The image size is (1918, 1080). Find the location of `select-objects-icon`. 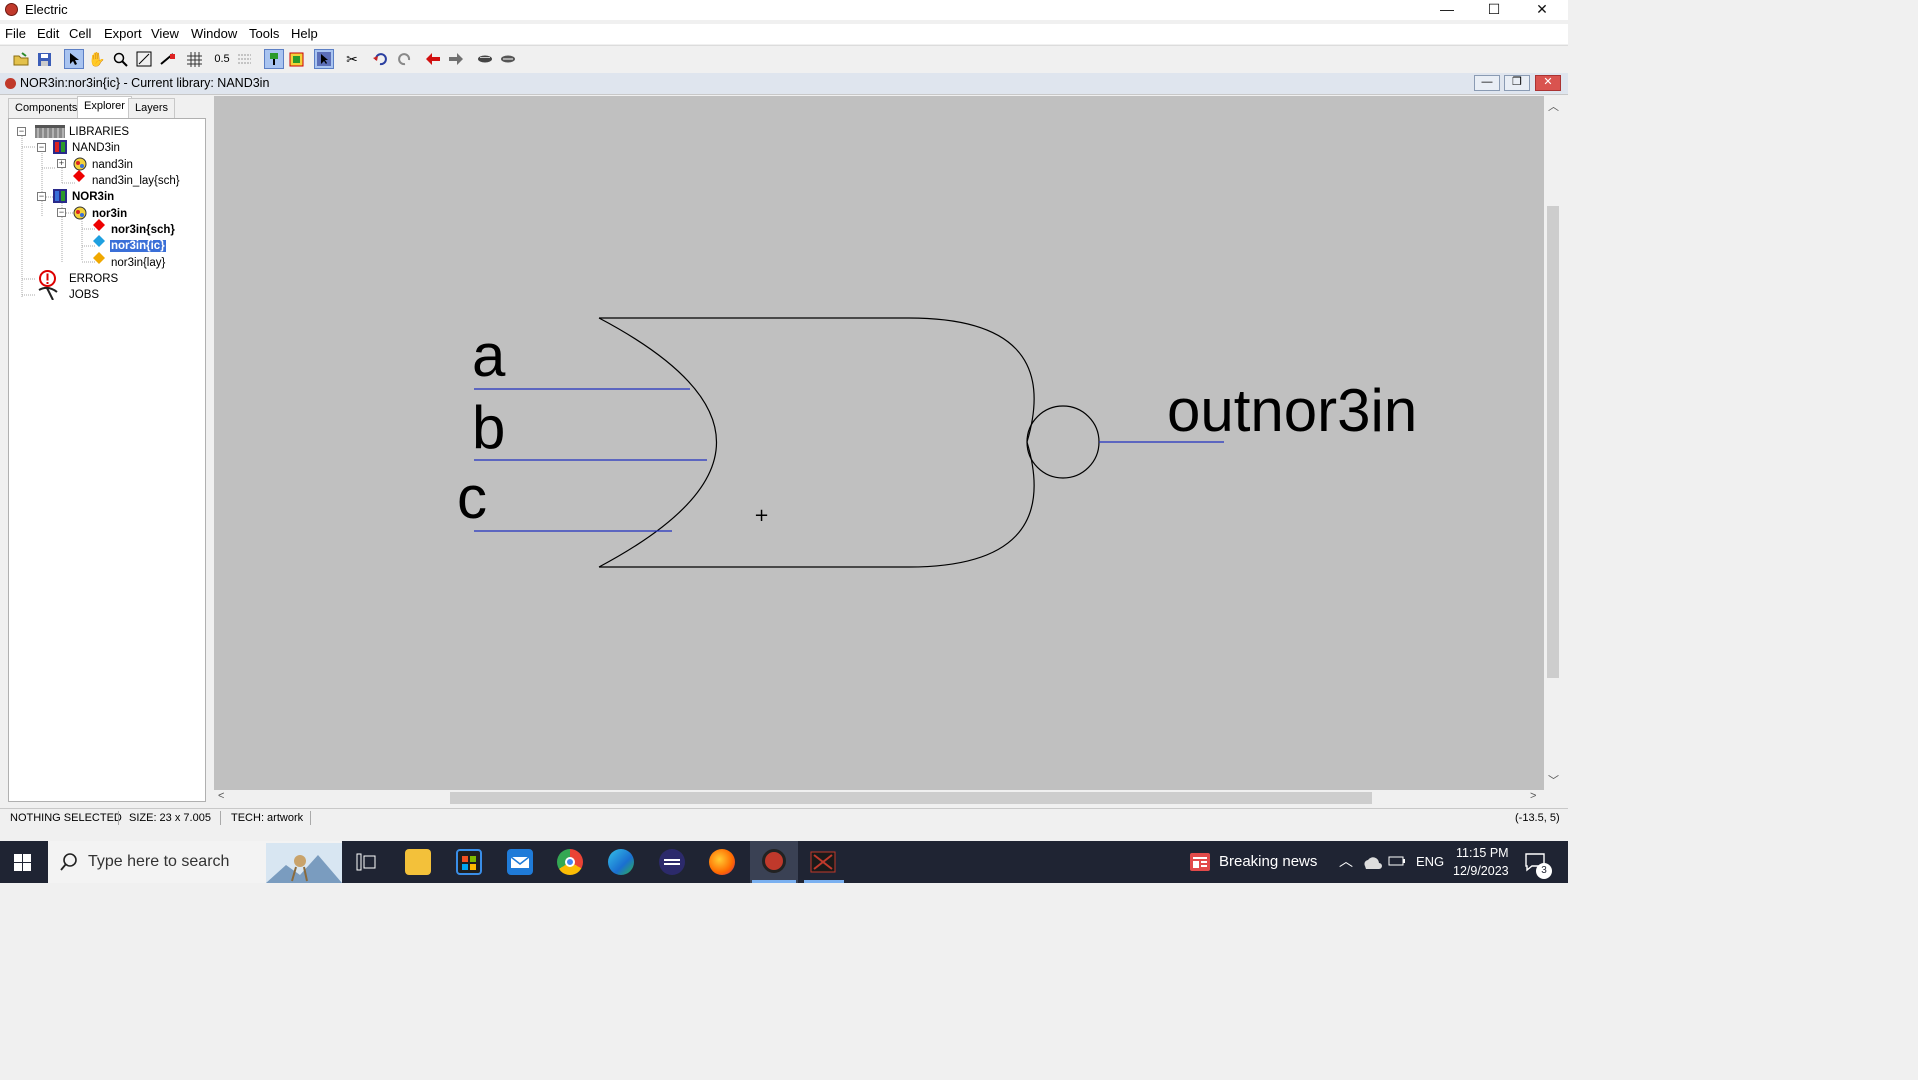

select-objects-icon is located at coordinates (324, 59).